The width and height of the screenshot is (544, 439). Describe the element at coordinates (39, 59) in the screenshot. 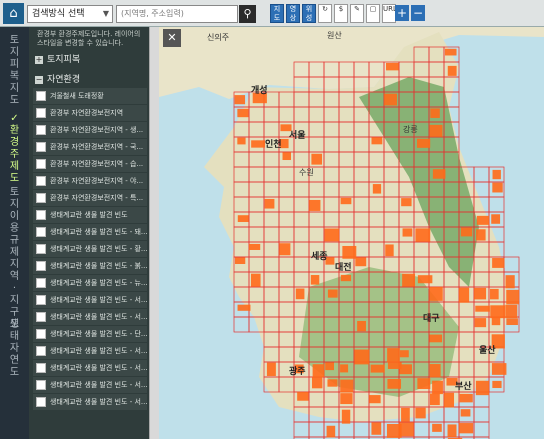

I see `expand-icon: +` at that location.